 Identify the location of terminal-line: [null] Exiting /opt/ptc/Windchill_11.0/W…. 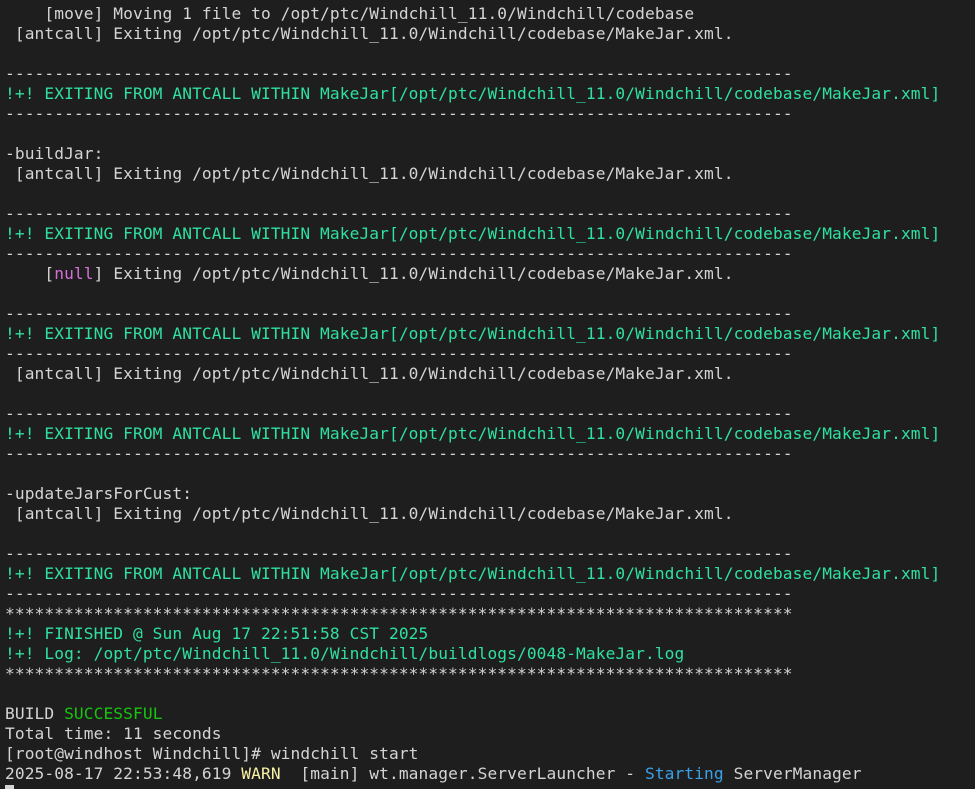
(472, 274).